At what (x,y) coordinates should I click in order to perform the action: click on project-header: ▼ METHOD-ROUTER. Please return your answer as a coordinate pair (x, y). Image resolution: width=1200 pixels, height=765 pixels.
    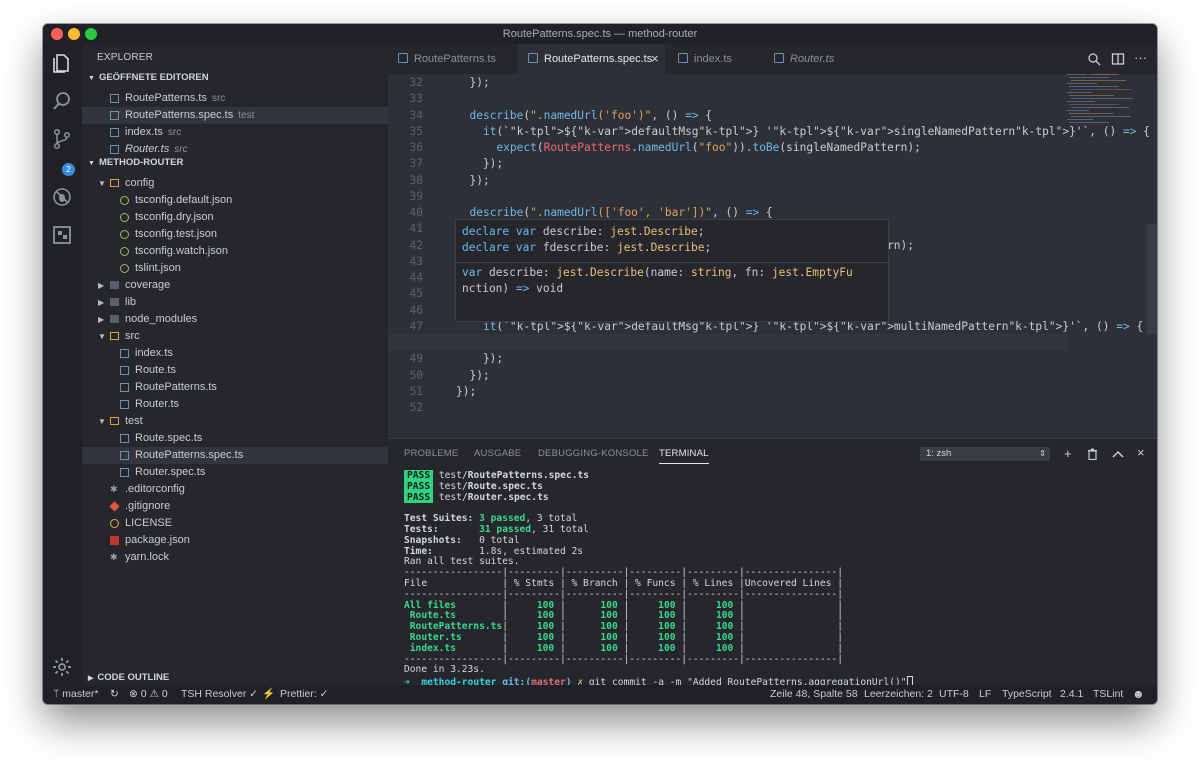
    Looking at the image, I should click on (135, 162).